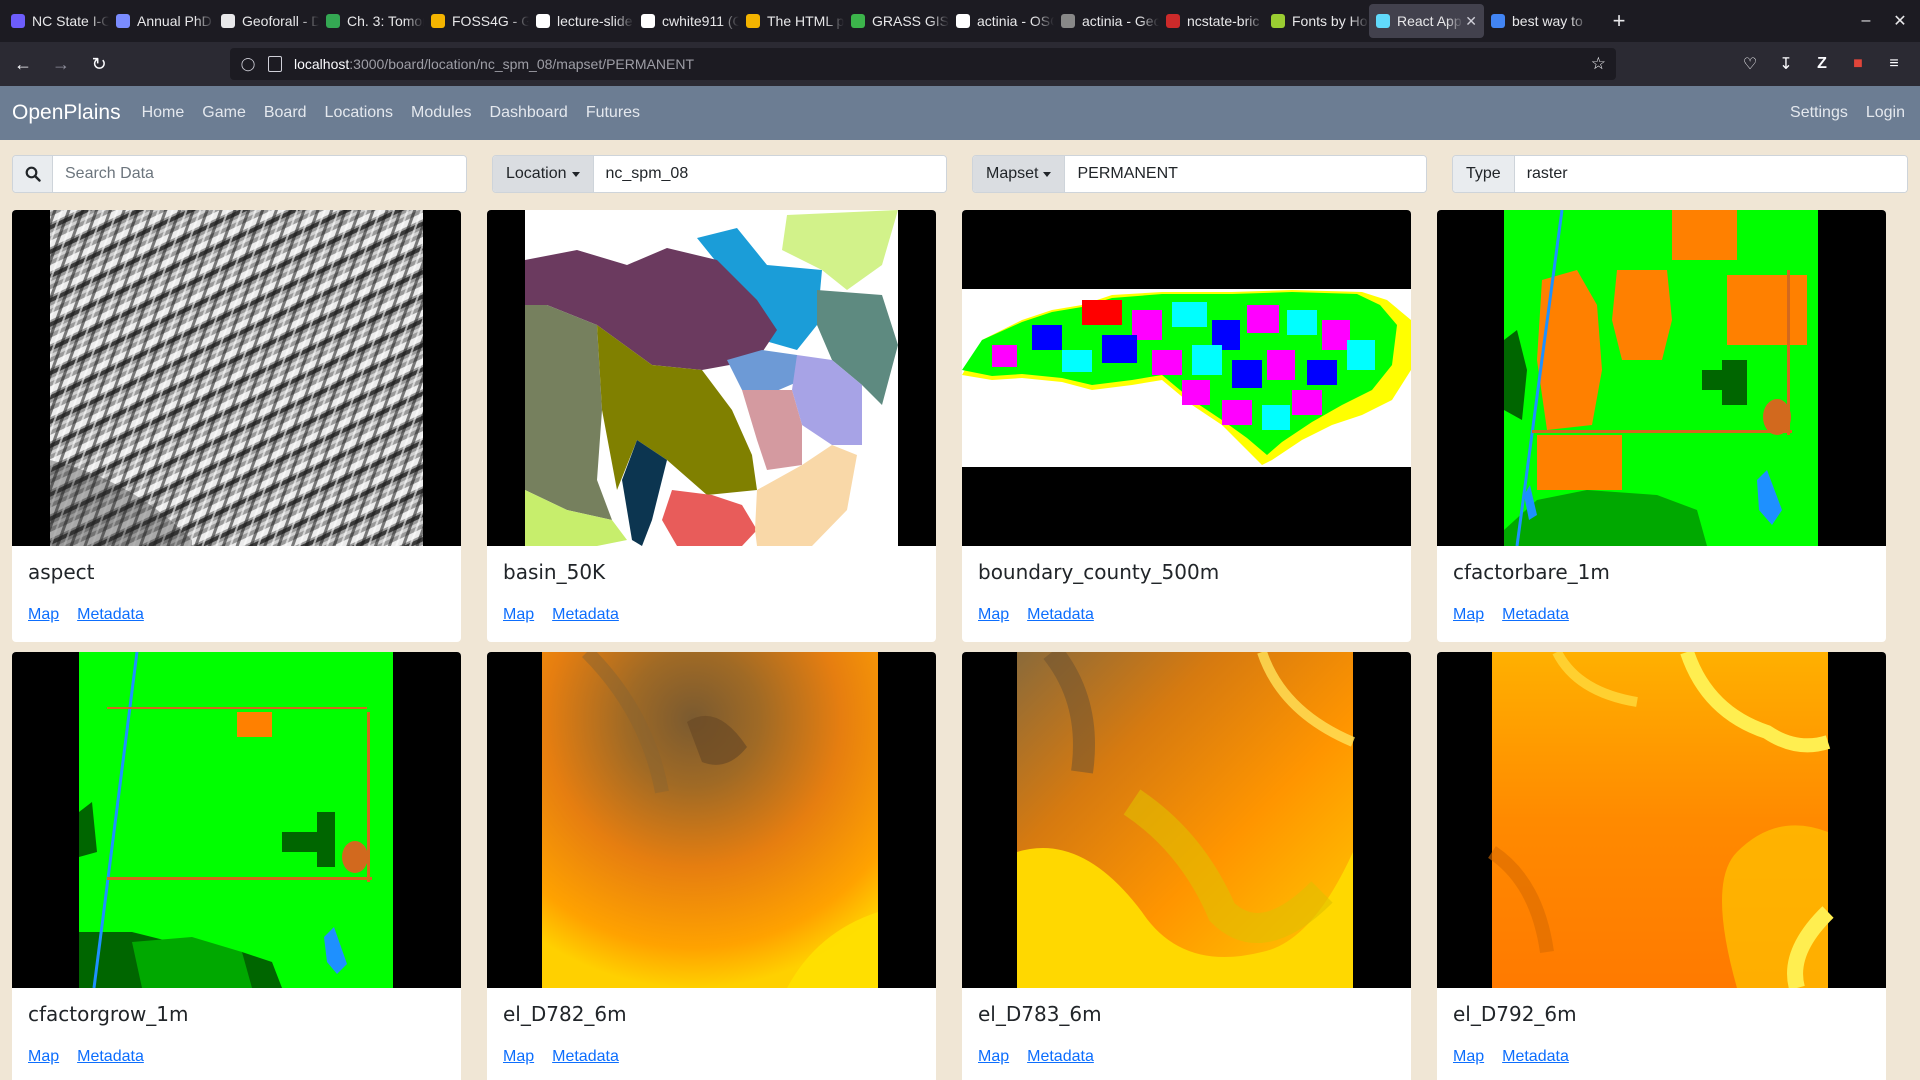 The image size is (1920, 1080). Describe the element at coordinates (896, 21) in the screenshot. I see `browser-tab: GRASS GIS -` at that location.